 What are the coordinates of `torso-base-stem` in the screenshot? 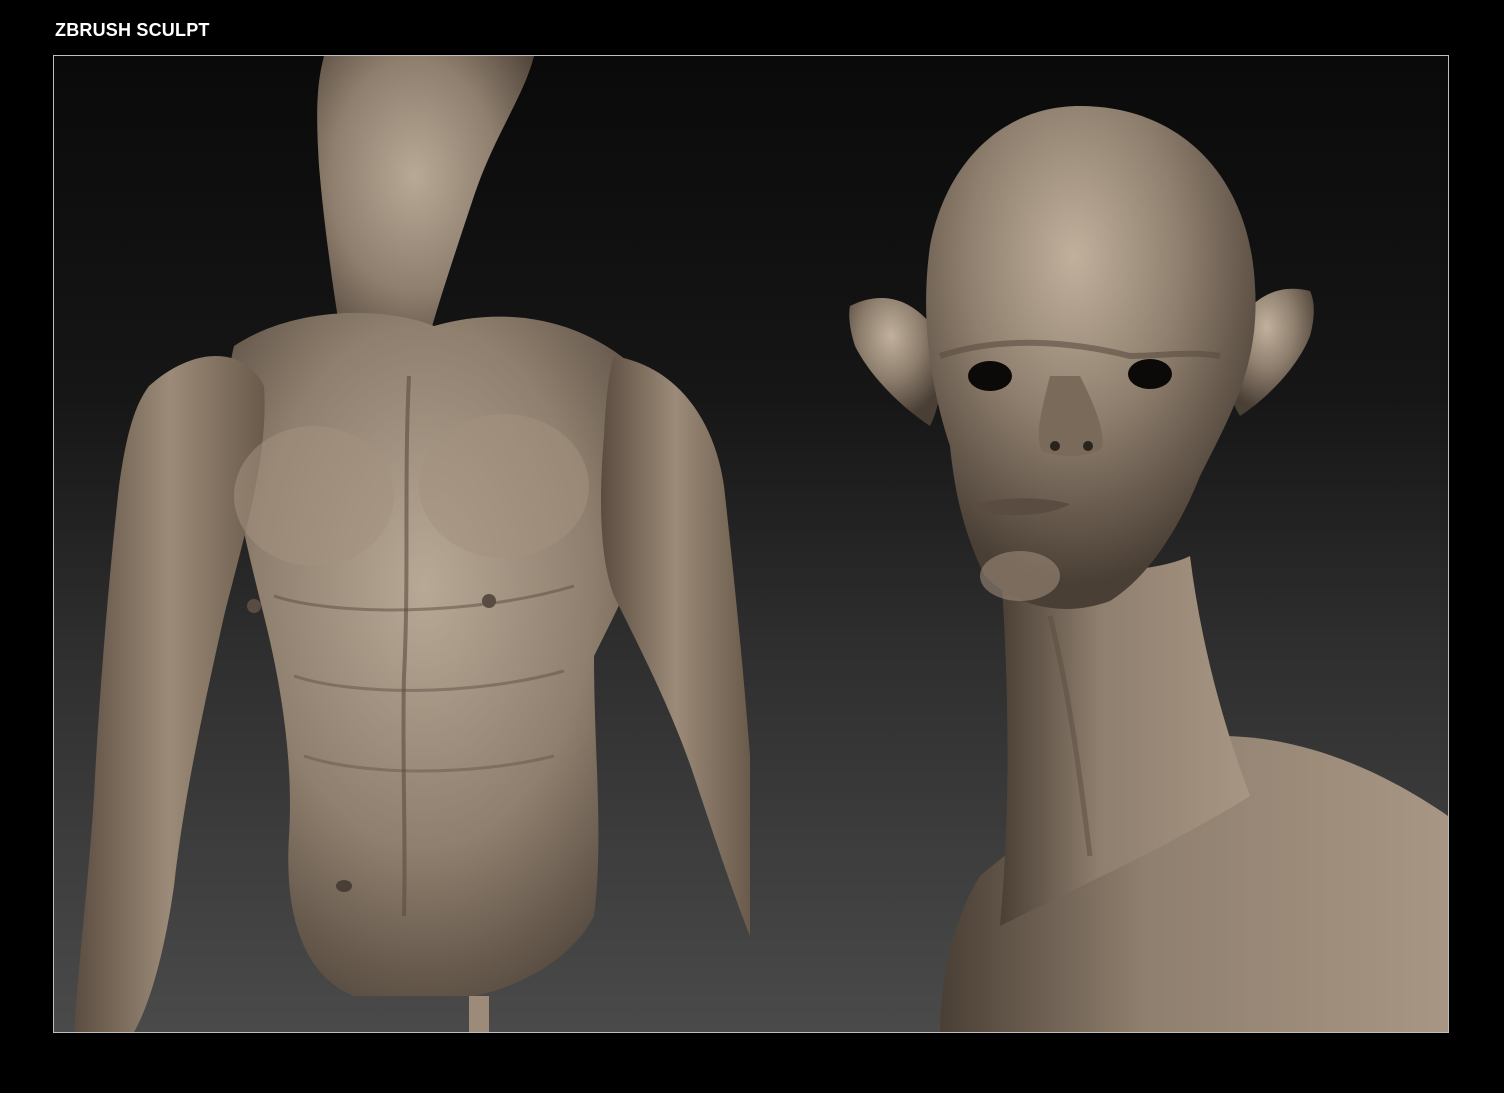 It's located at (479, 1014).